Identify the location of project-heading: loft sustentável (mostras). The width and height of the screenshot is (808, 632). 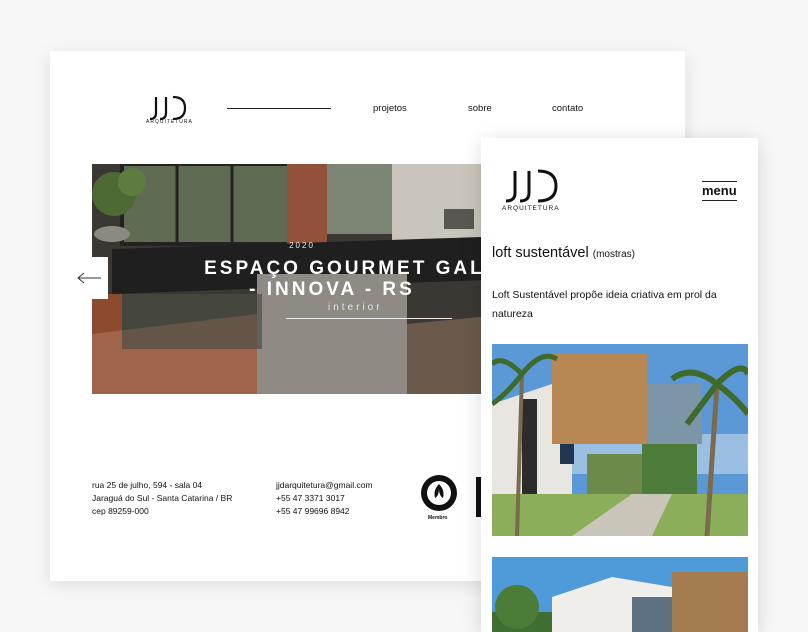
(563, 253).